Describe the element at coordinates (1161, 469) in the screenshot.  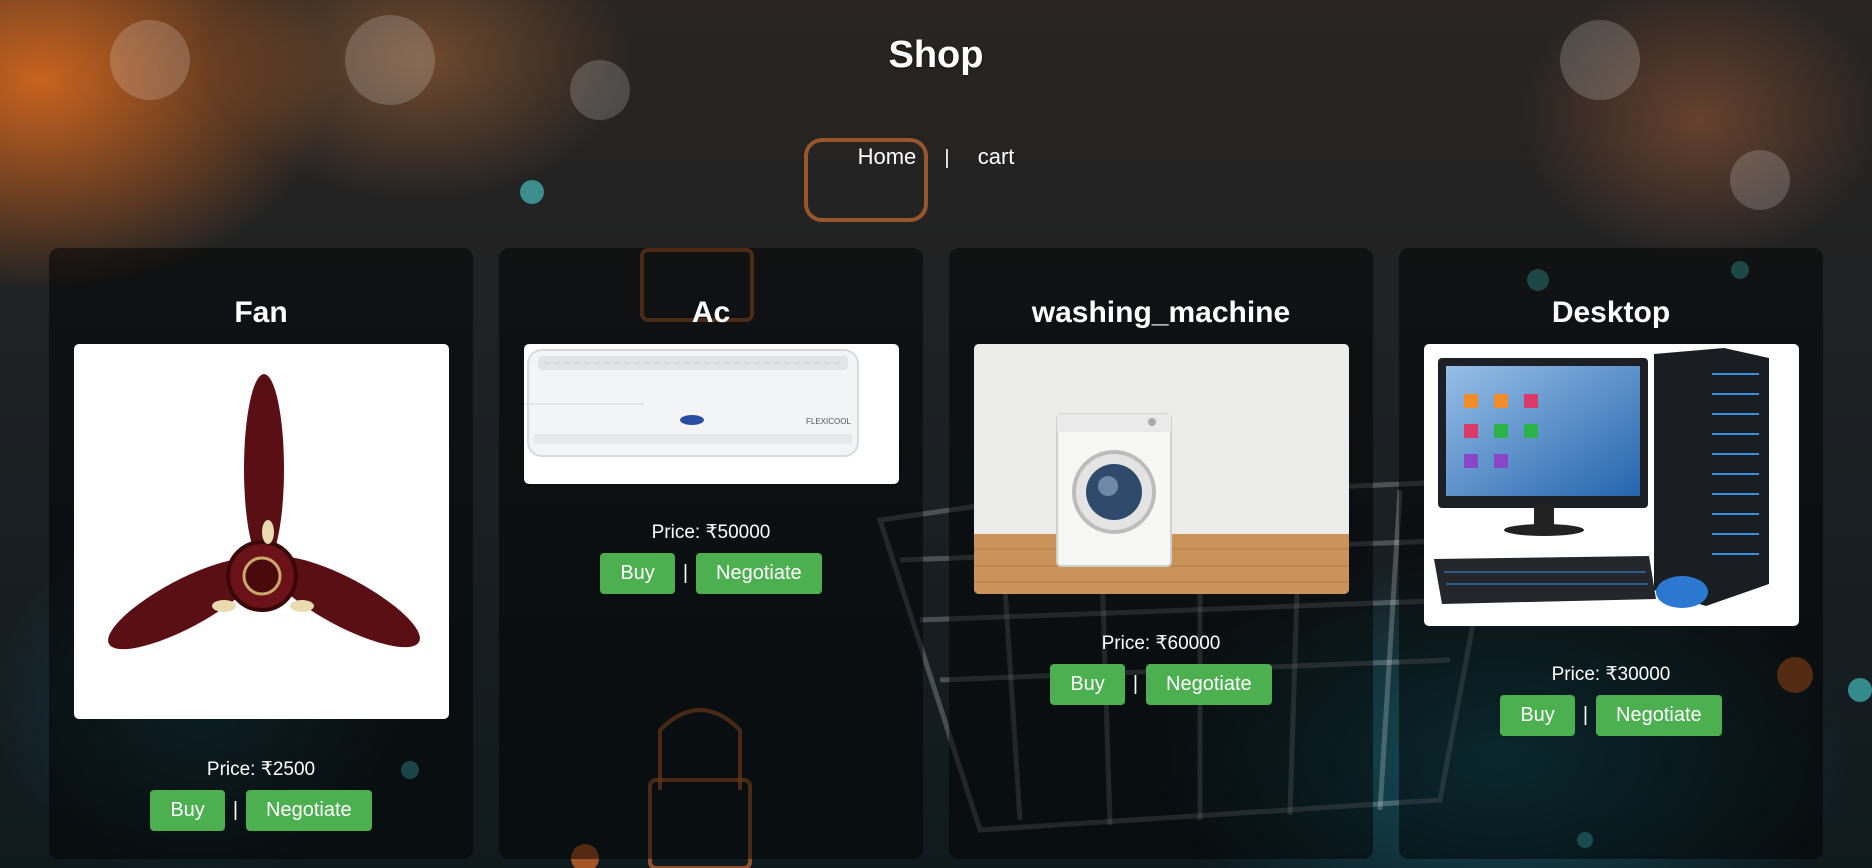
I see `washing-machine-image` at that location.